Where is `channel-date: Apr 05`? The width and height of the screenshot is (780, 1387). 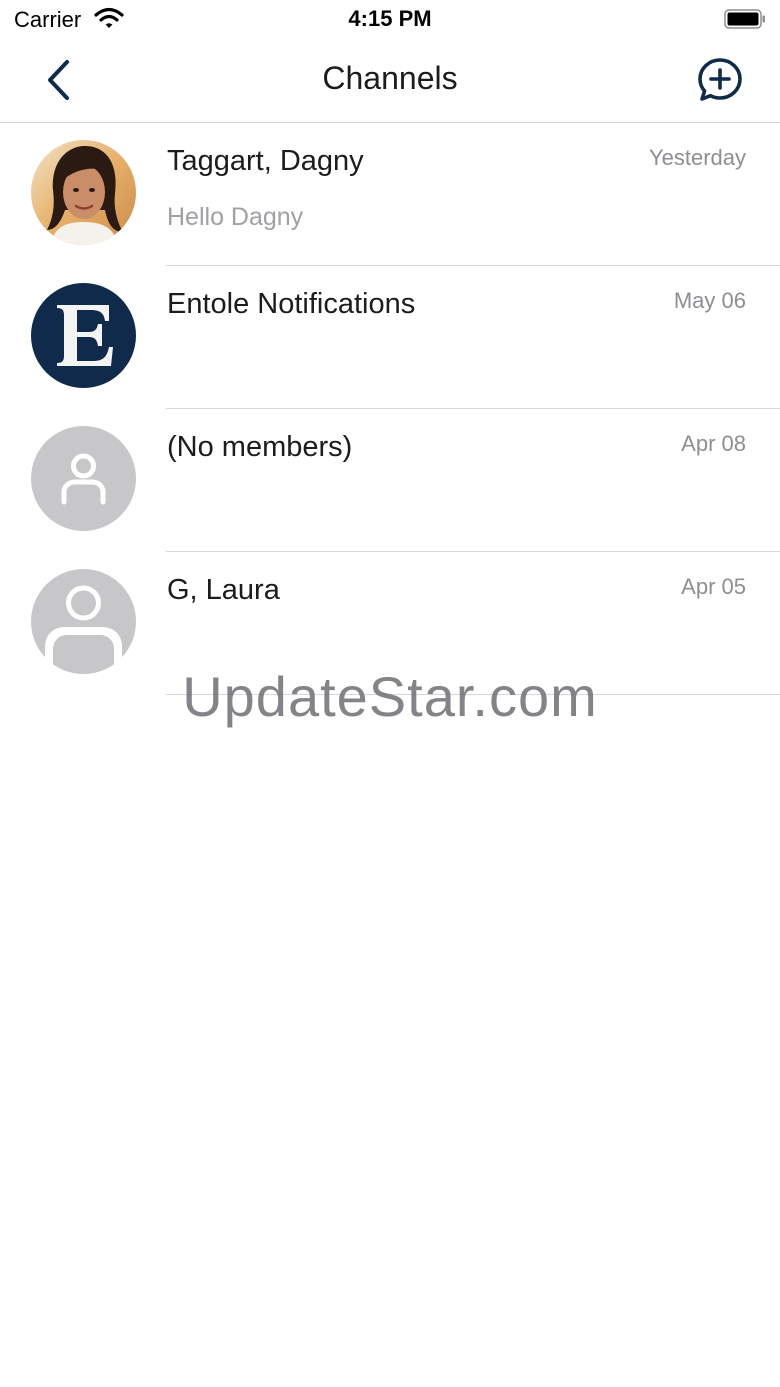
channel-date: Apr 05 is located at coordinates (713, 586).